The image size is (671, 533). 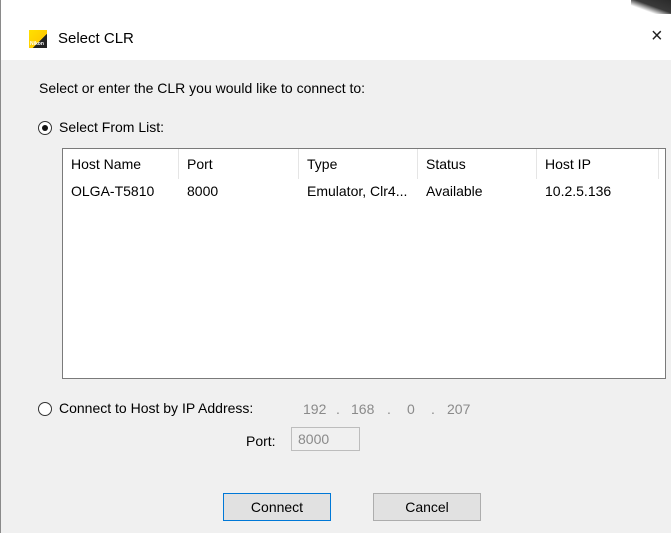 I want to click on close-icon: ×, so click(x=657, y=36).